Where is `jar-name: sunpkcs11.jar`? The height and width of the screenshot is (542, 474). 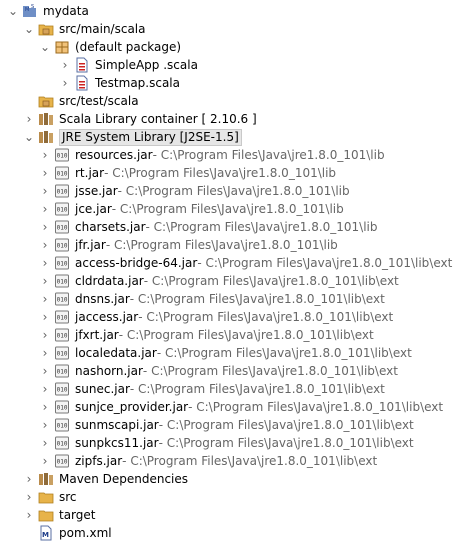 jar-name: sunpkcs11.jar is located at coordinates (117, 443).